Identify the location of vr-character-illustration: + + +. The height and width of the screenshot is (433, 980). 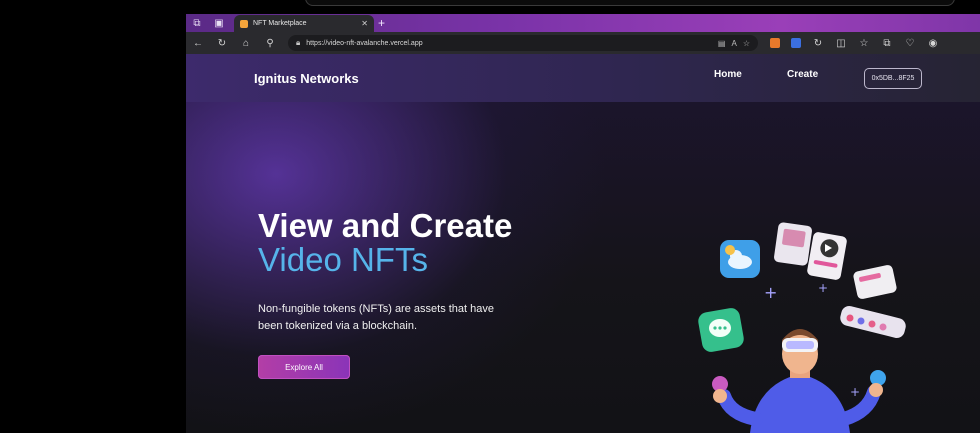
(802, 327).